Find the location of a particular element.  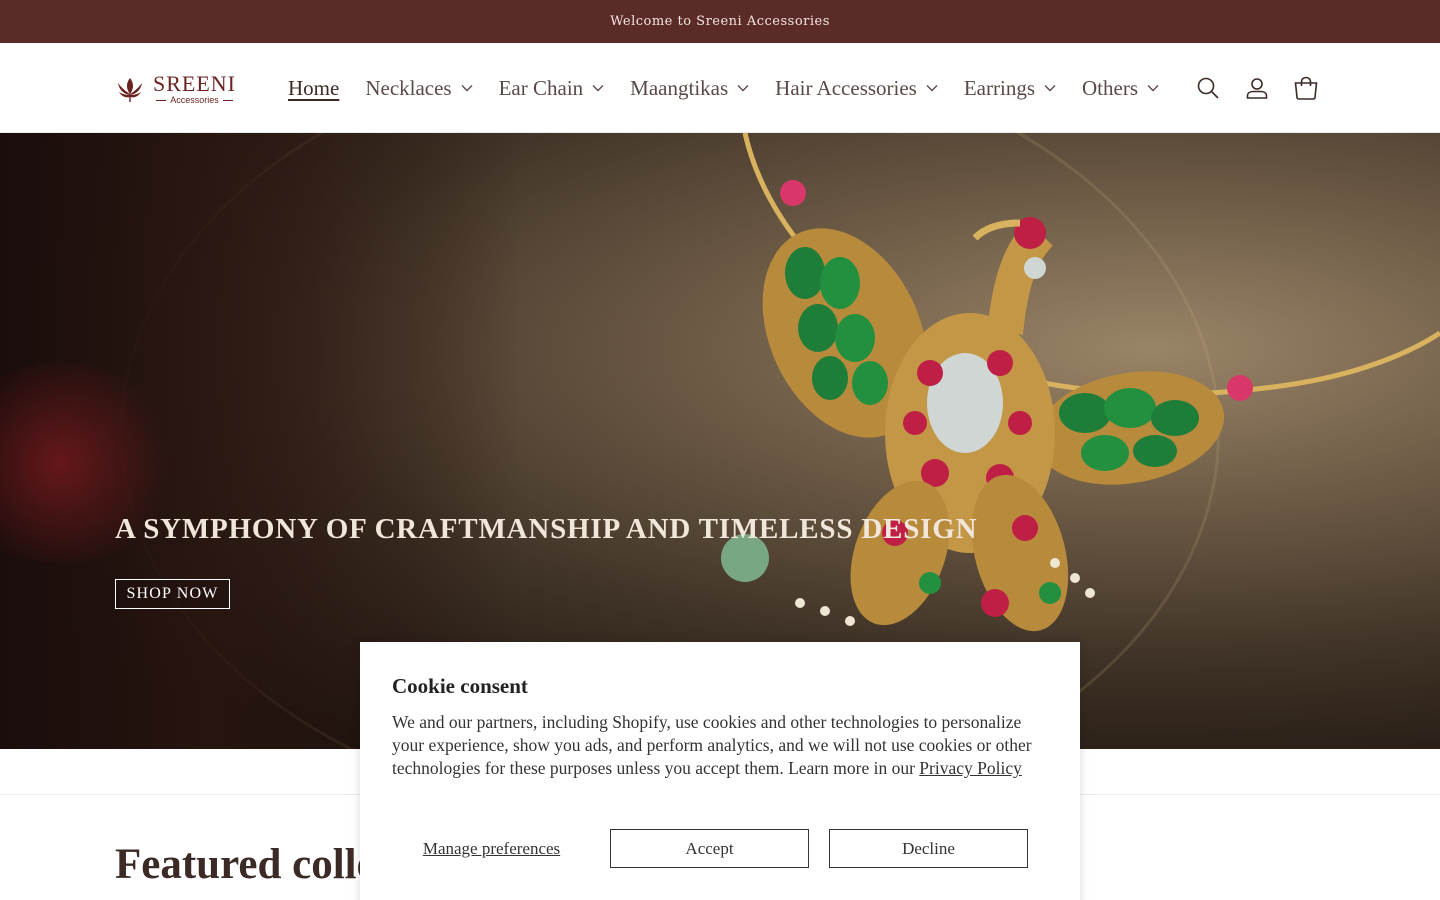

nav-item-ear-chain: Ear Chain is located at coordinates (552, 88).